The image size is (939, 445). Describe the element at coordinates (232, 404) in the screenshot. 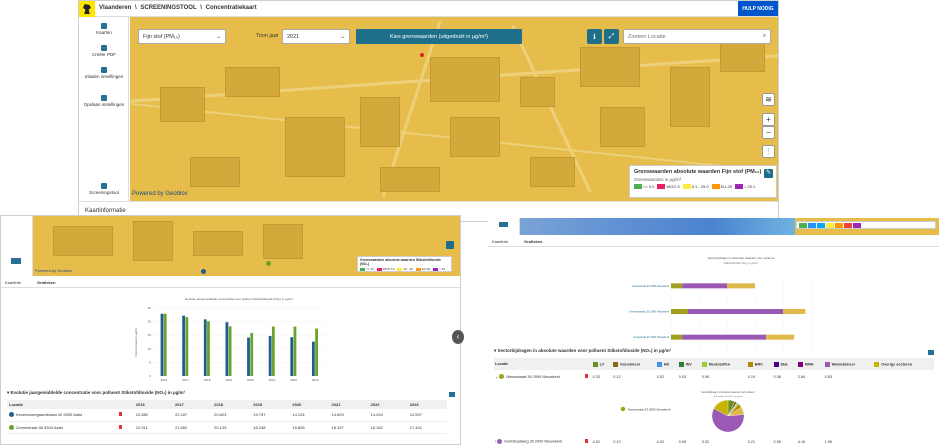

I see `column-header: 2018` at that location.